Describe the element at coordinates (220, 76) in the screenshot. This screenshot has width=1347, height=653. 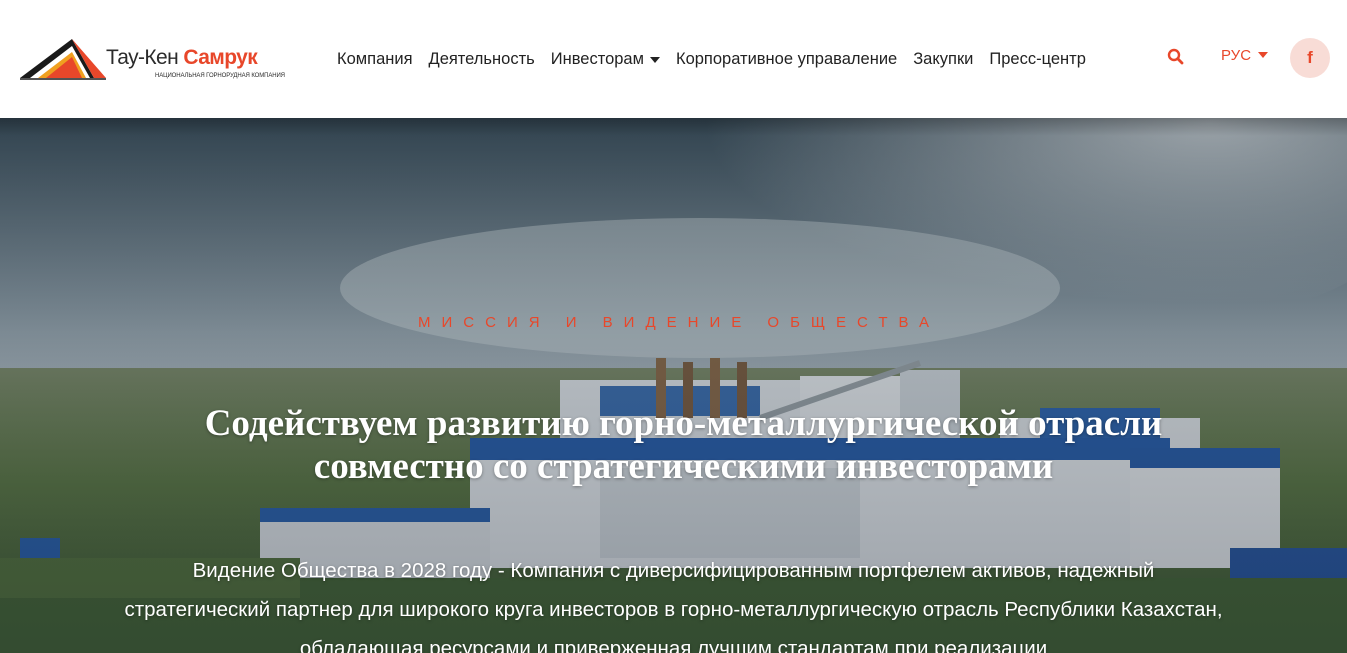
I see `logo-subtitle: НАЦИОНАЛЬНАЯ ГОРНОРУДНАЯ КОМПАНИЯ` at that location.